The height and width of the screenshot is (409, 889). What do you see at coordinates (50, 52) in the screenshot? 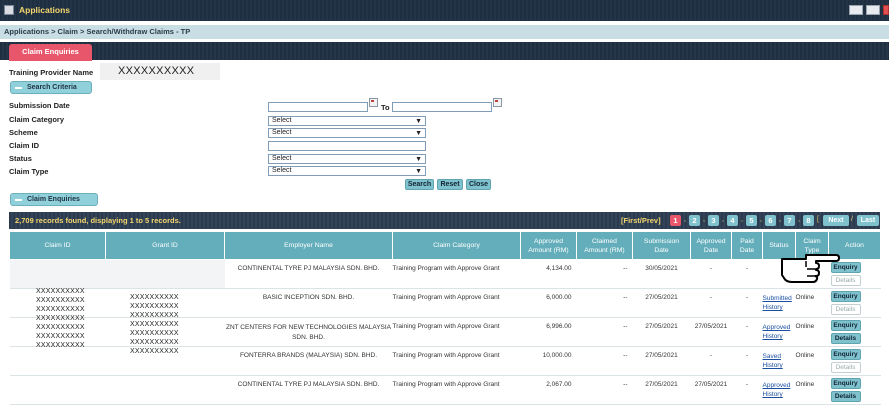
I see `tab-claim-enquiries: Claim Enquiries` at bounding box center [50, 52].